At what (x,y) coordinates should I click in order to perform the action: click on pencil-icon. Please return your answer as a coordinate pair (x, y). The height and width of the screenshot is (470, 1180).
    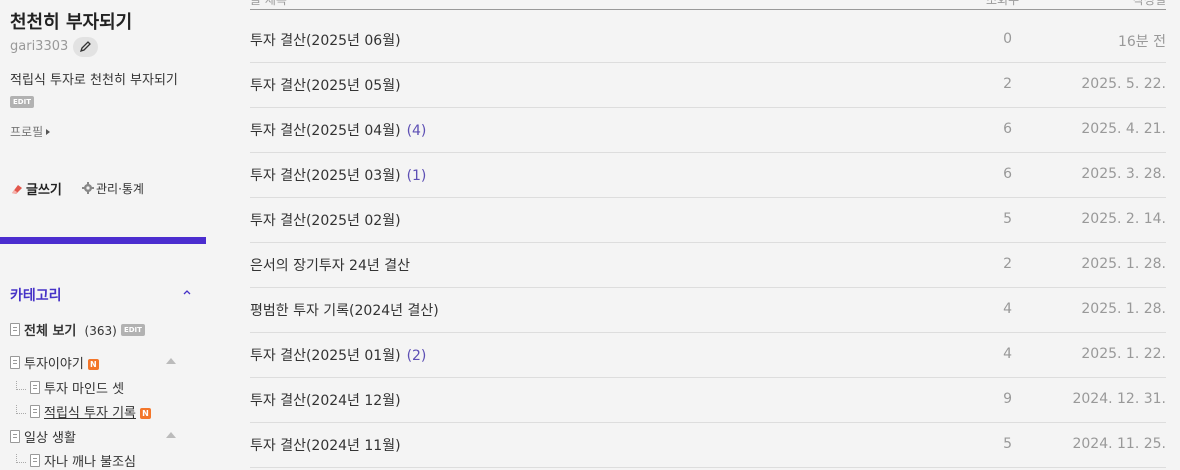
    Looking at the image, I should click on (85, 47).